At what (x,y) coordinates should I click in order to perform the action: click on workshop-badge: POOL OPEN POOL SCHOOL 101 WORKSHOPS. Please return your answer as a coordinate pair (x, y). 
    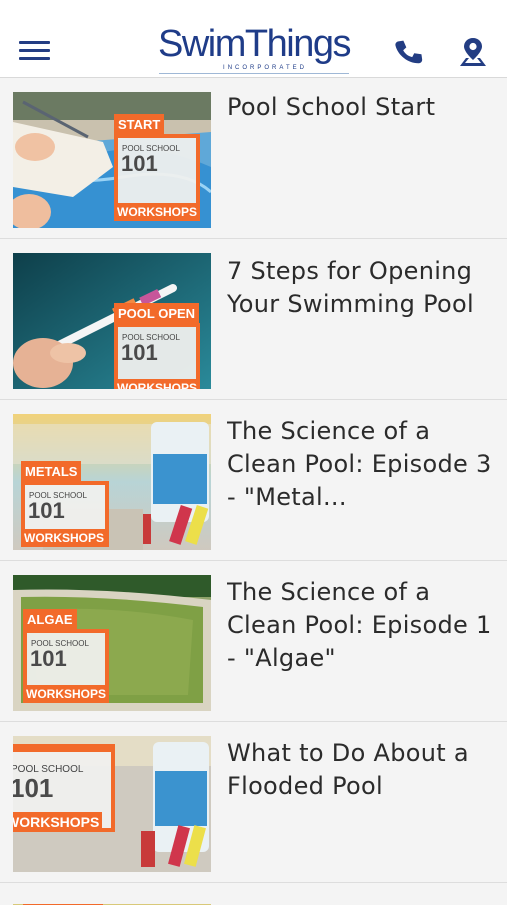
    Looking at the image, I should click on (157, 346).